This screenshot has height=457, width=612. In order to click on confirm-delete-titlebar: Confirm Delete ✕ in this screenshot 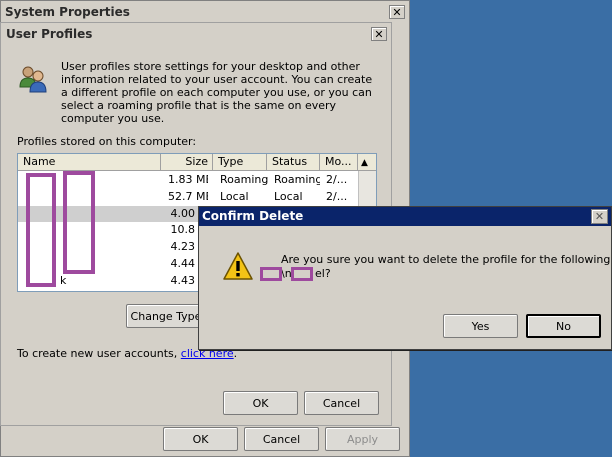, I will do `click(405, 216)`.